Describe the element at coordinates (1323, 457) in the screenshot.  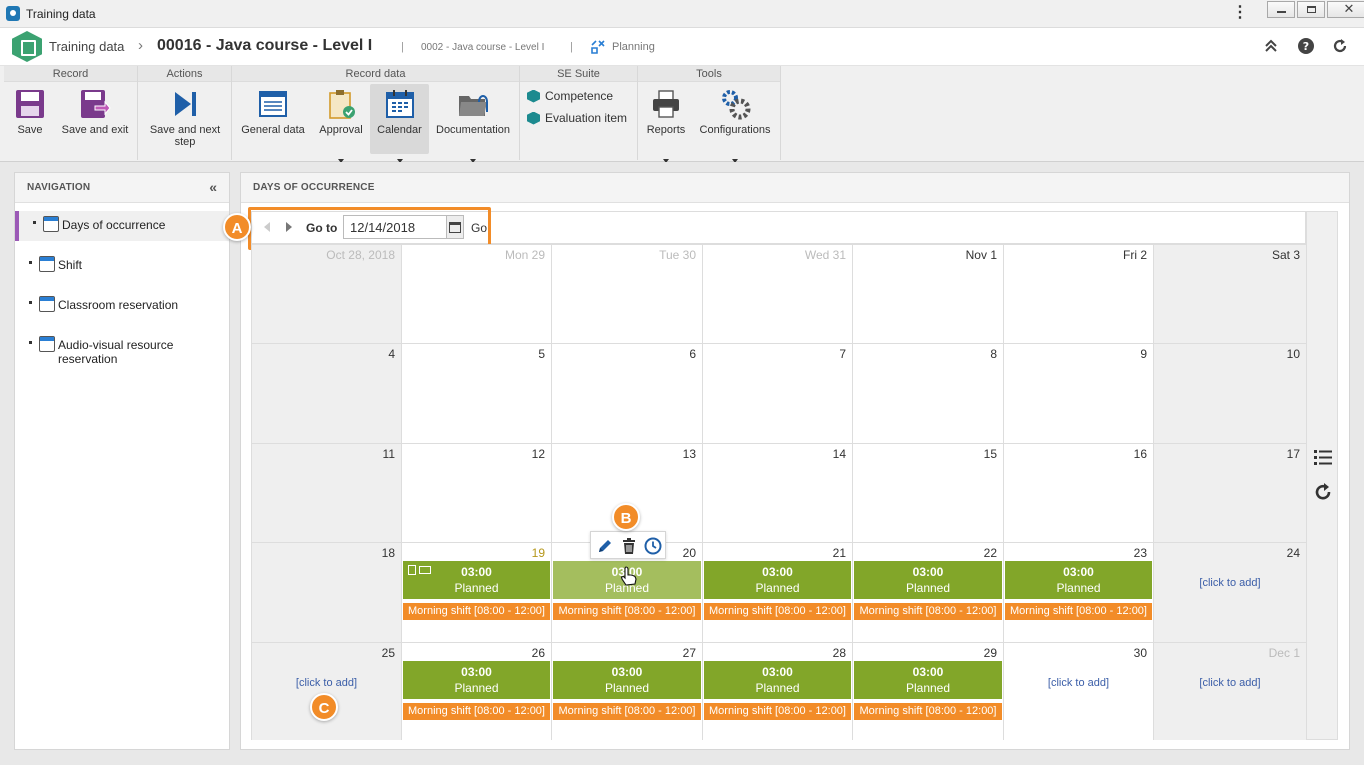
I see `list-view-icon` at that location.